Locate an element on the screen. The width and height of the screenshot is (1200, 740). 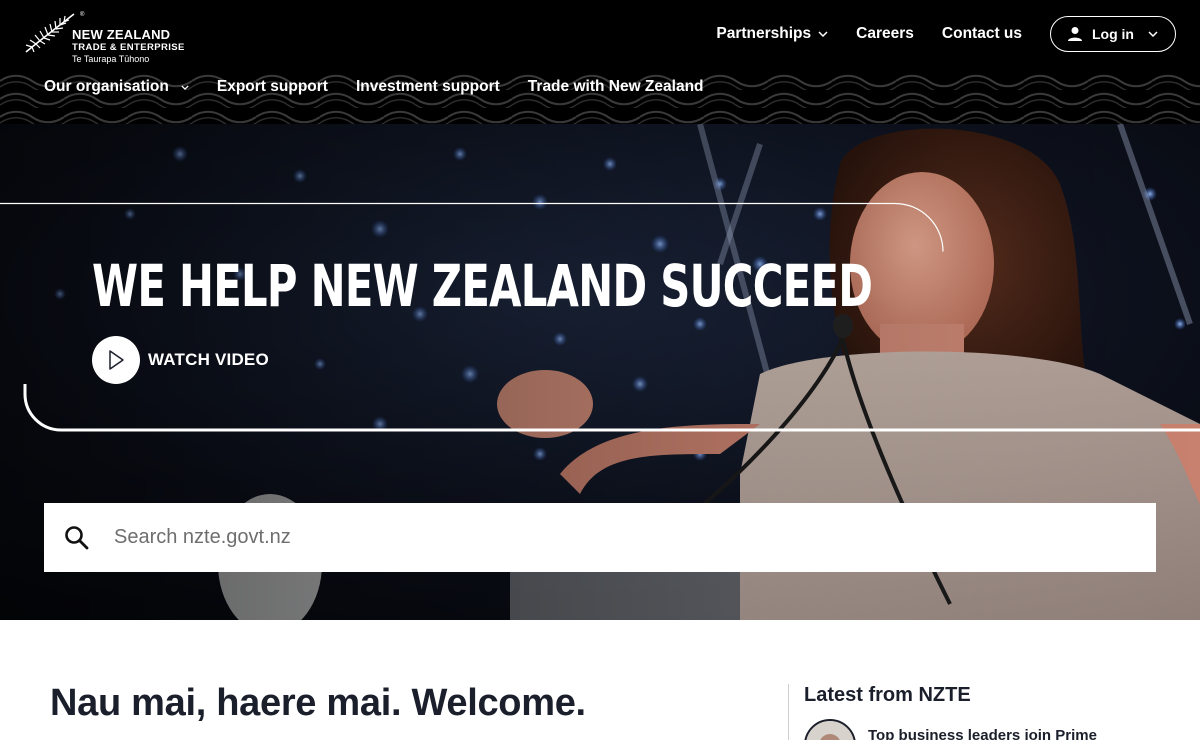
nav-contact-us: Contact us is located at coordinates (982, 34).